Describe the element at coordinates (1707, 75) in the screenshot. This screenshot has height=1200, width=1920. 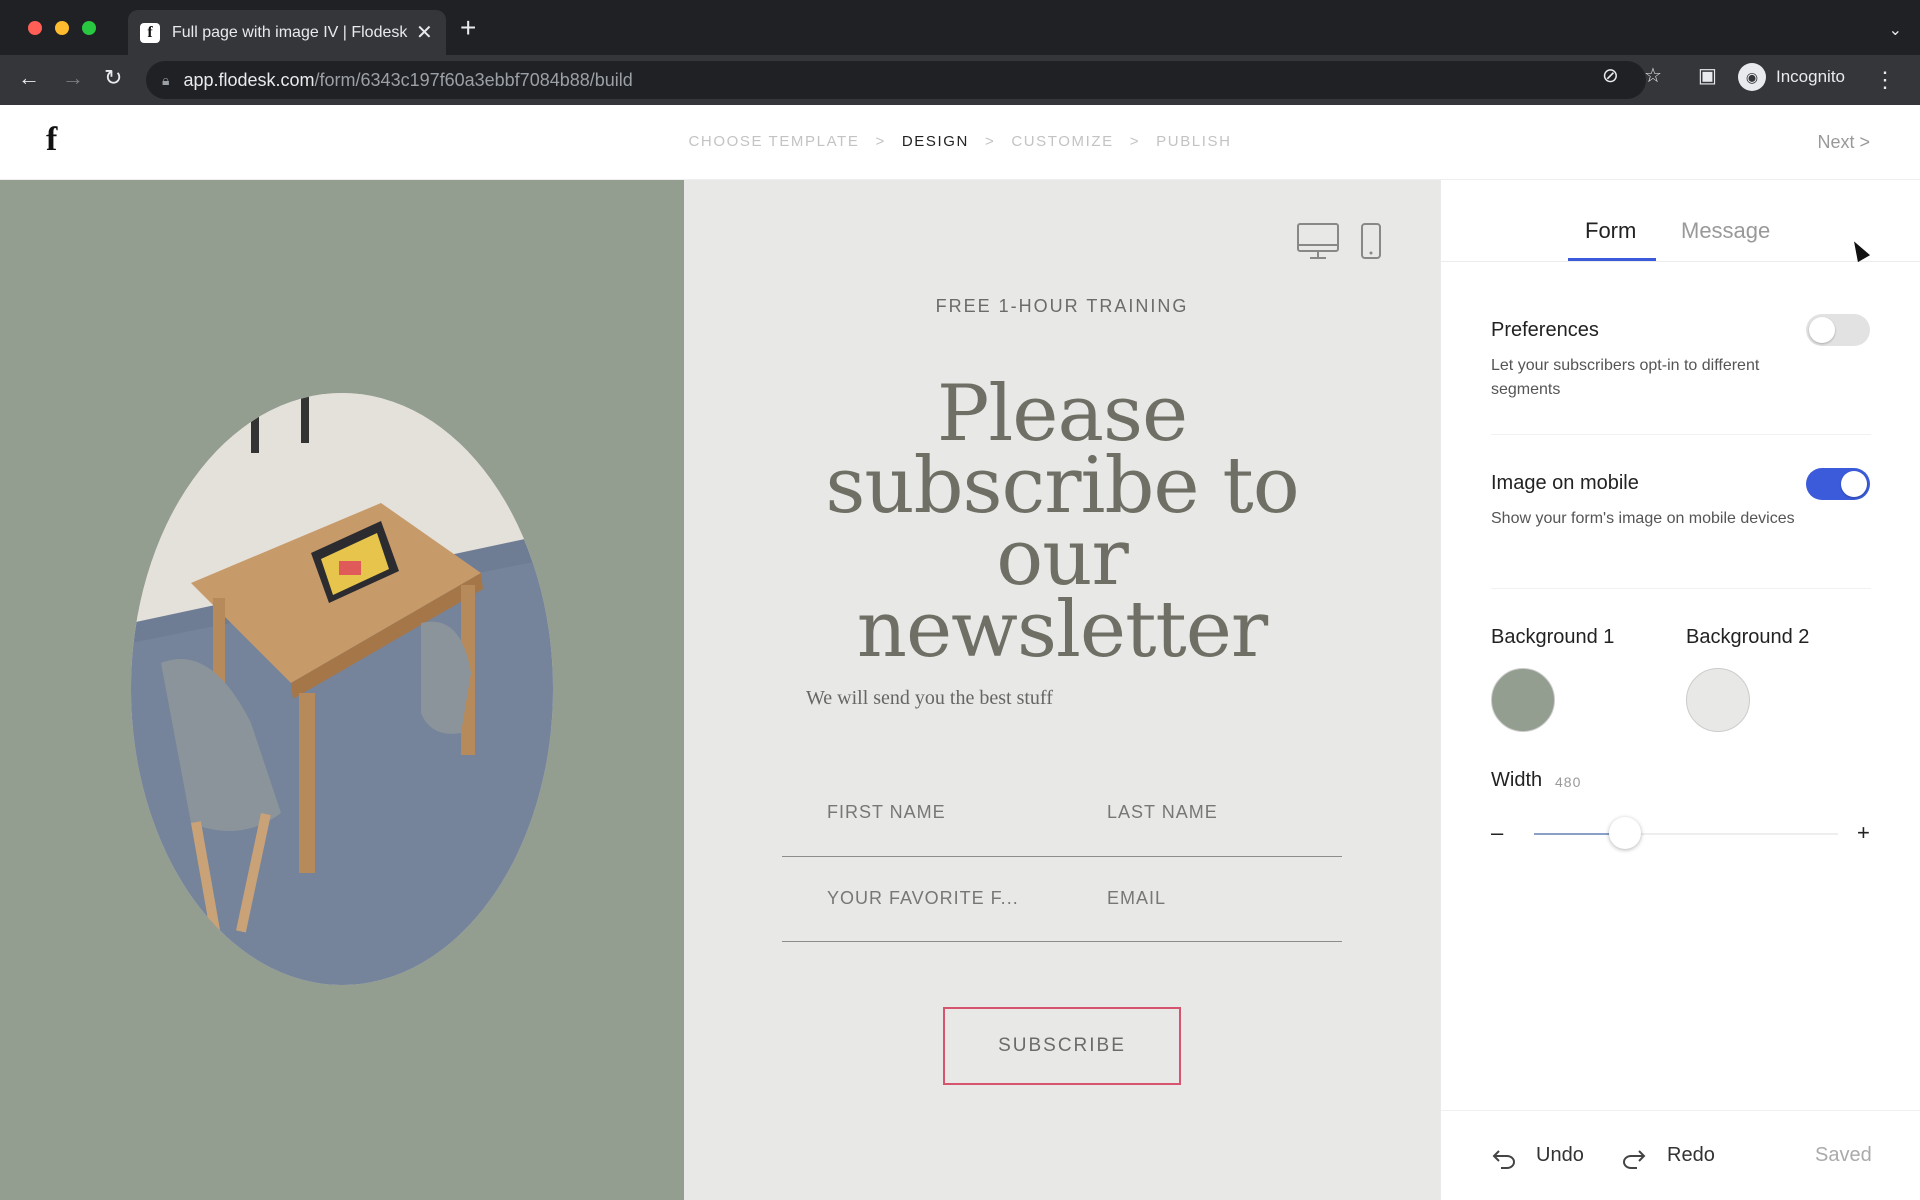
I see `sidepanel-icon: ▣` at that location.